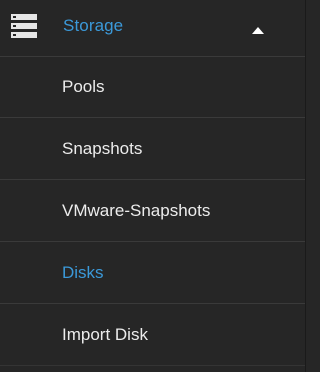  What do you see at coordinates (24, 26) in the screenshot?
I see `storage-icon` at bounding box center [24, 26].